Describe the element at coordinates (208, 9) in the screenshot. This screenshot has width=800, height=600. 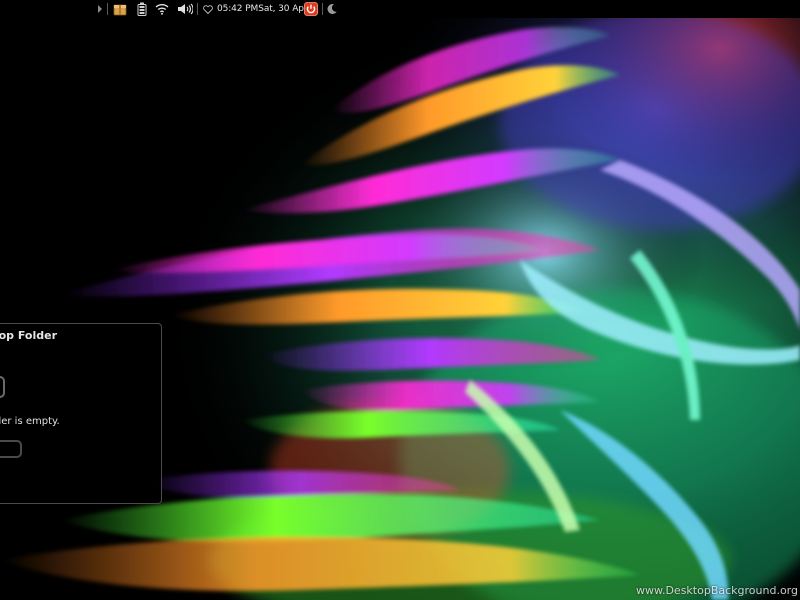
I see `notification-icon` at that location.